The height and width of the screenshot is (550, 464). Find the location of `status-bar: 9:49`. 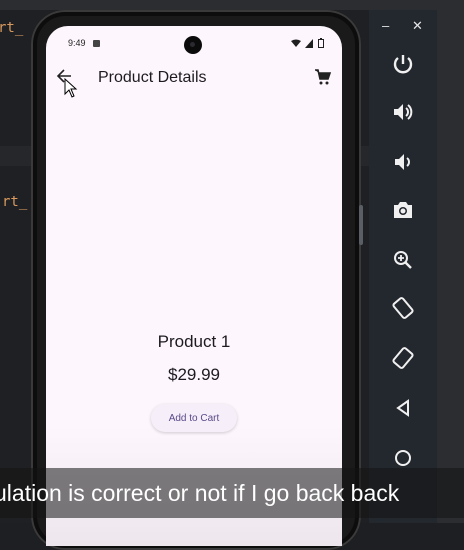

status-bar: 9:49 is located at coordinates (194, 43).